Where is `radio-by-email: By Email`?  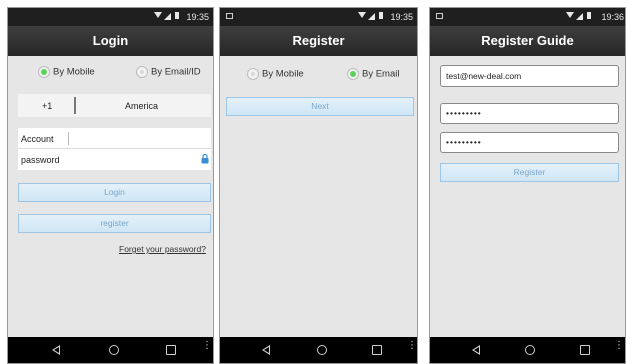 radio-by-email: By Email is located at coordinates (373, 74).